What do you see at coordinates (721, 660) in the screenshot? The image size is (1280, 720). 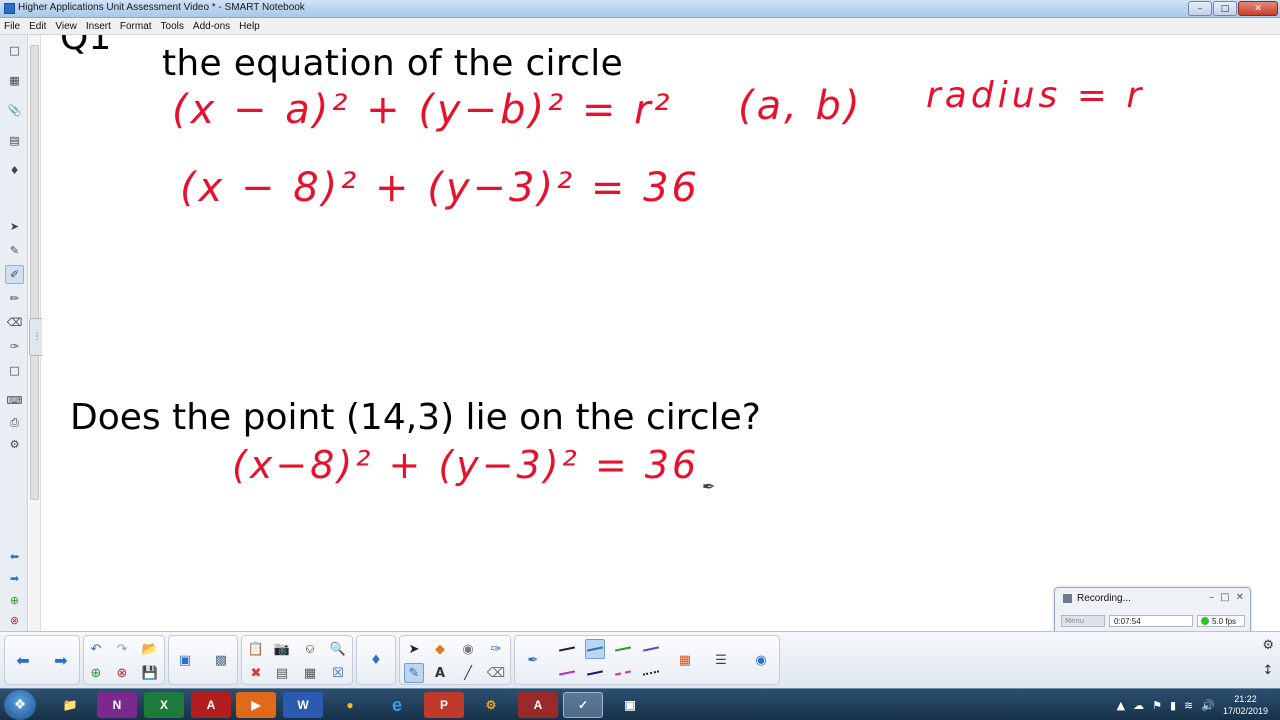 I see `line-thickness-icon: ☰` at bounding box center [721, 660].